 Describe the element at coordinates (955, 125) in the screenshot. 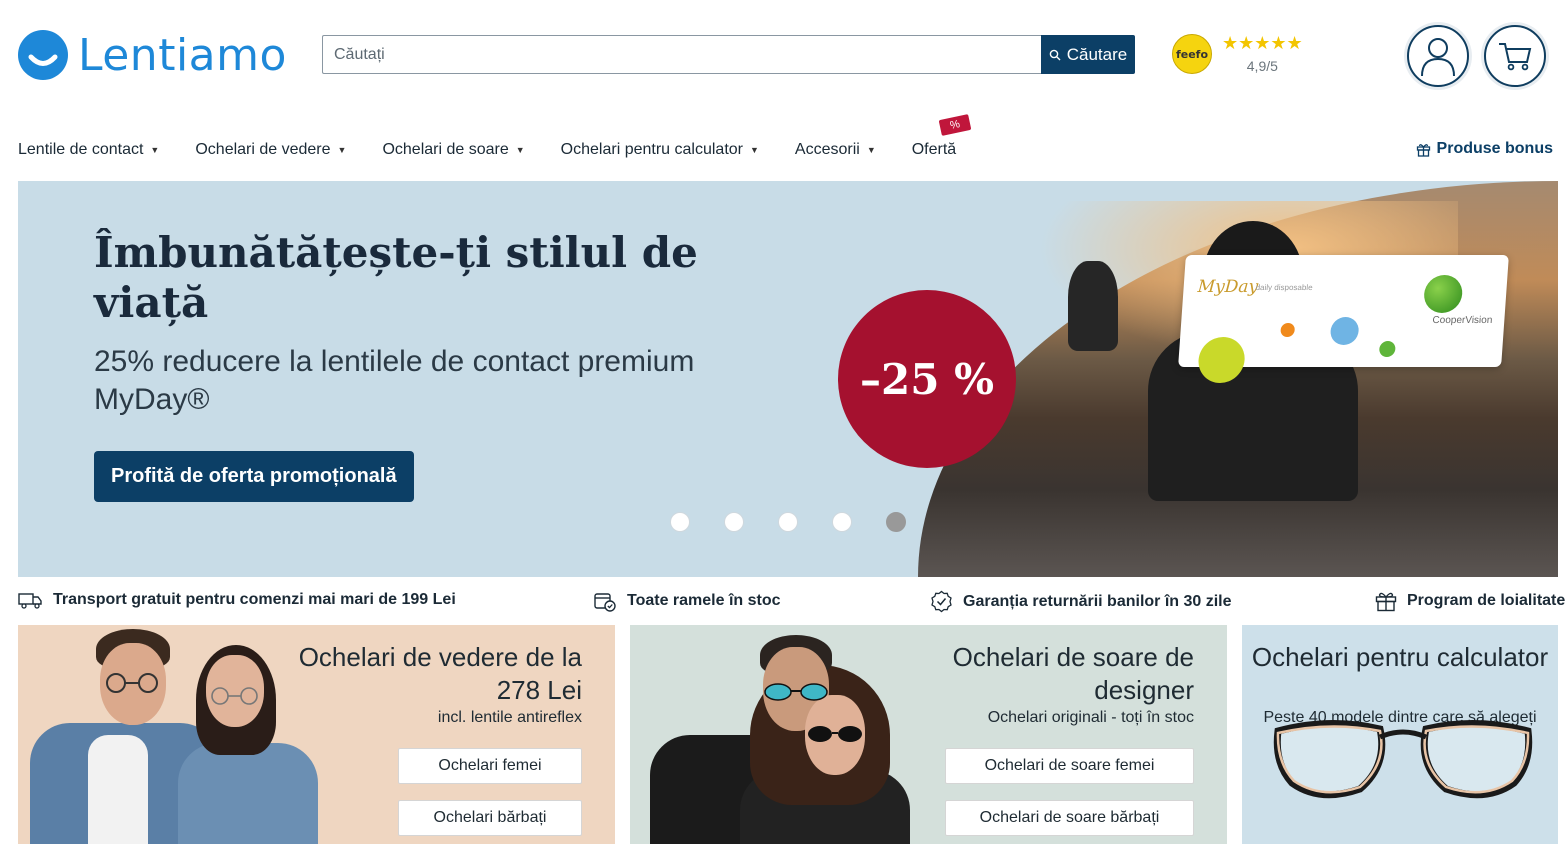

I see `offer-percent-tag: %` at that location.